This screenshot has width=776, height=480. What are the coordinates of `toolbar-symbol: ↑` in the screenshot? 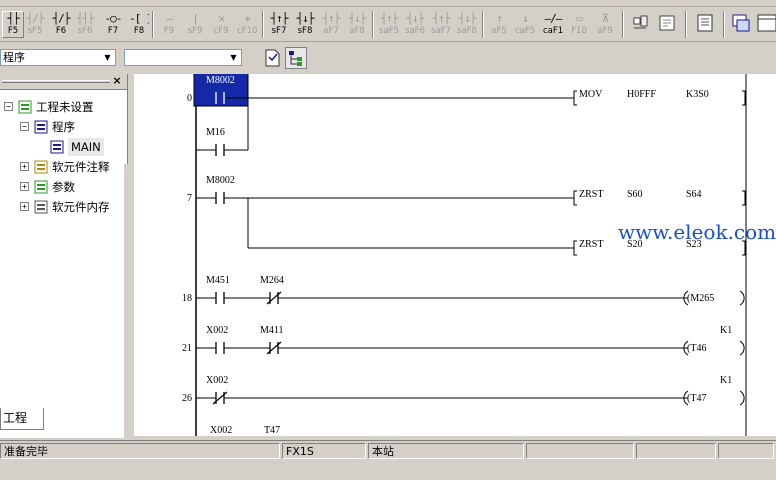 It's located at (499, 18).